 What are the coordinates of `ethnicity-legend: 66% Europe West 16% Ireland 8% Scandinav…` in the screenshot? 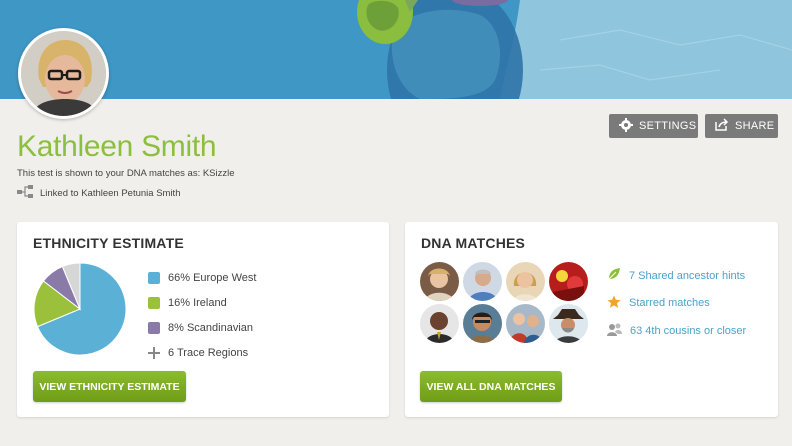 It's located at (202, 315).